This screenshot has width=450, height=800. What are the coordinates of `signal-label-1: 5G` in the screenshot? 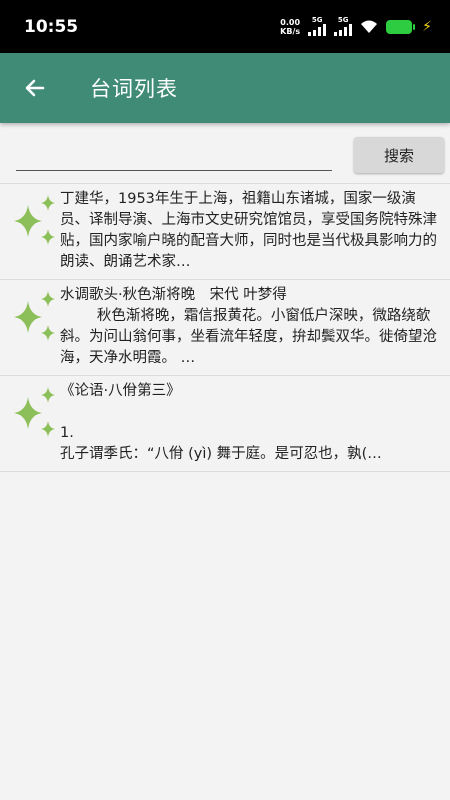 It's located at (317, 20).